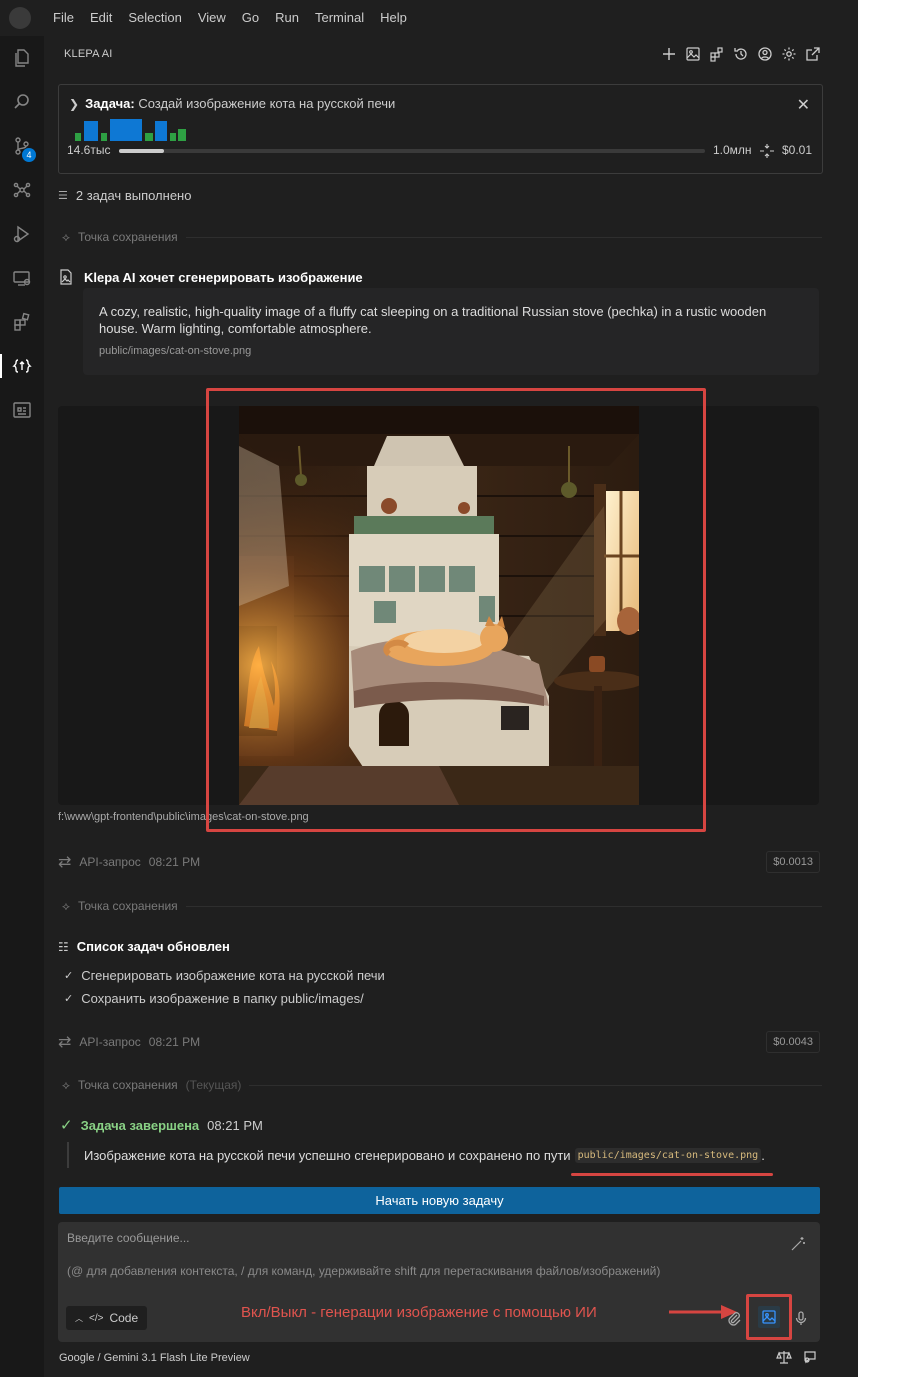  Describe the element at coordinates (810, 1358) in the screenshot. I see `feedback-icon` at that location.